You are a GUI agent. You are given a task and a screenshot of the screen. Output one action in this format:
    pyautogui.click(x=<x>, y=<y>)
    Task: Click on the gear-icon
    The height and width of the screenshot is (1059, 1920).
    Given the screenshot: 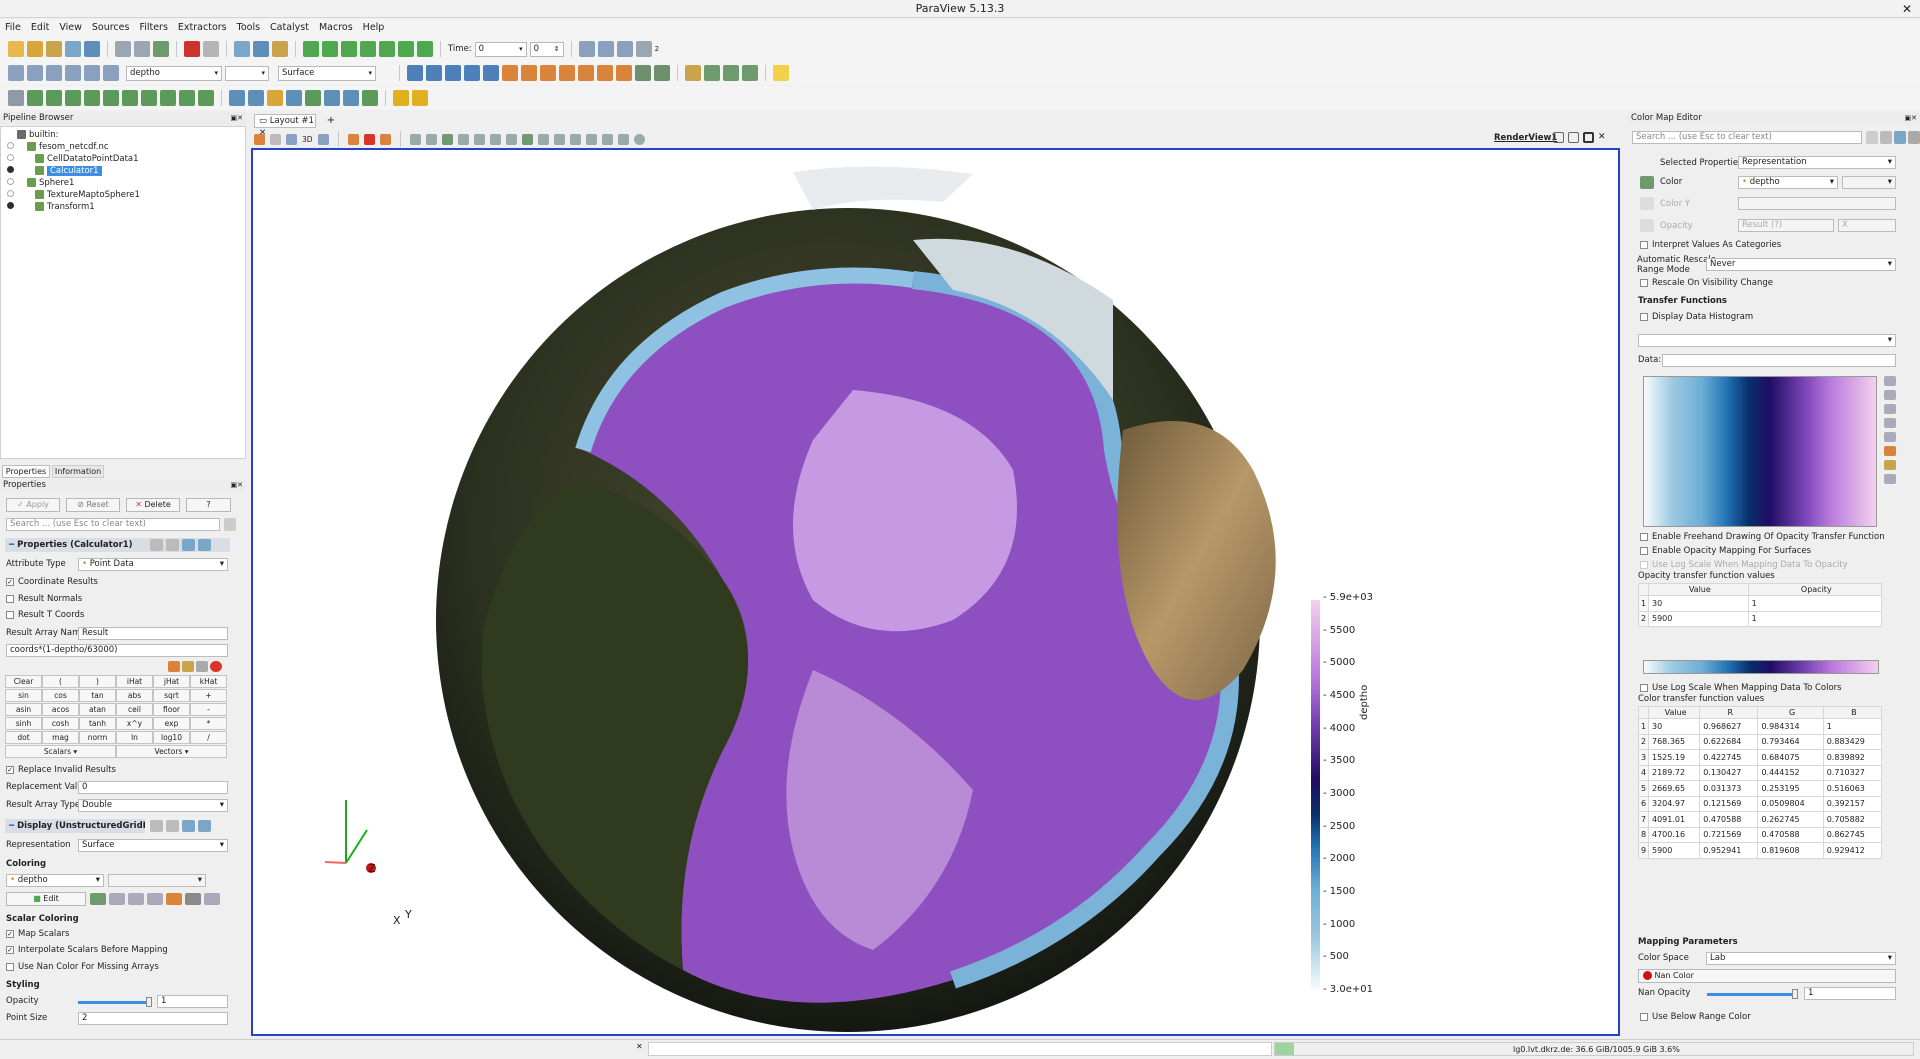 What is the action you would take?
    pyautogui.click(x=1872, y=137)
    